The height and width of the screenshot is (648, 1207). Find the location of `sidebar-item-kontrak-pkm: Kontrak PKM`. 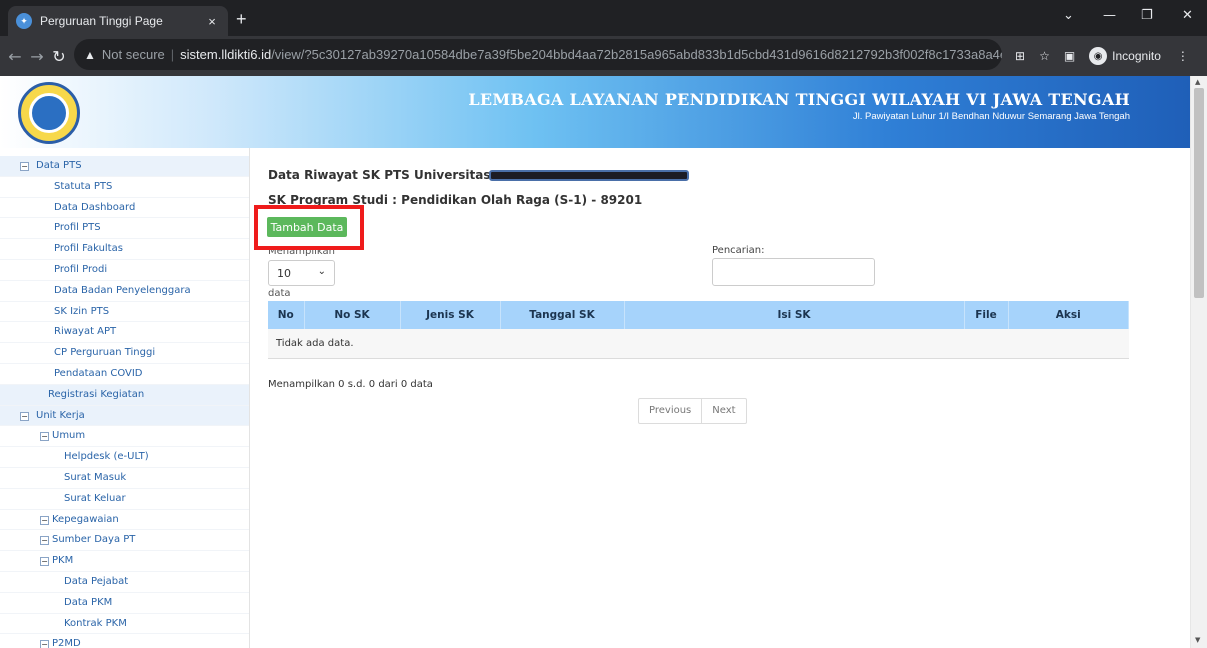

sidebar-item-kontrak-pkm: Kontrak PKM is located at coordinates (124, 624).